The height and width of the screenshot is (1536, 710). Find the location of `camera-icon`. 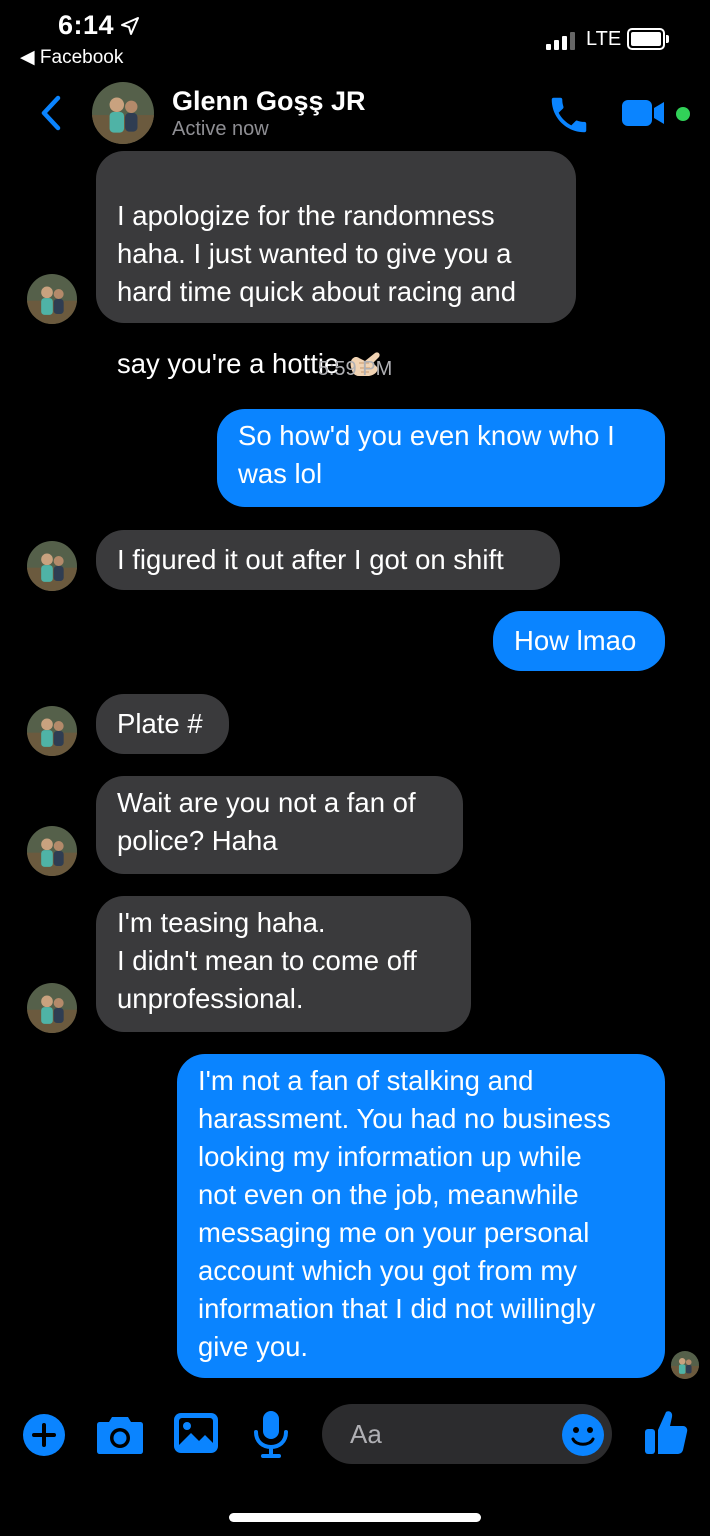

camera-icon is located at coordinates (120, 1434).